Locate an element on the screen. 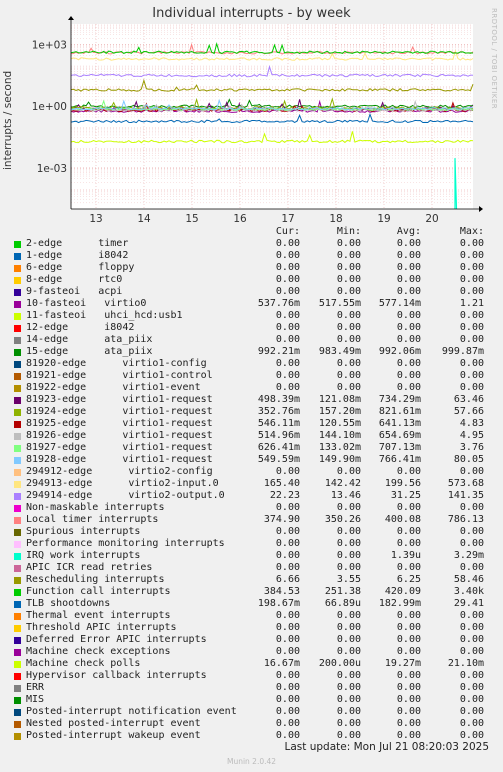 The height and width of the screenshot is (772, 503). legend-series-name: 81928-edge virtio1-request is located at coordinates (119, 459).